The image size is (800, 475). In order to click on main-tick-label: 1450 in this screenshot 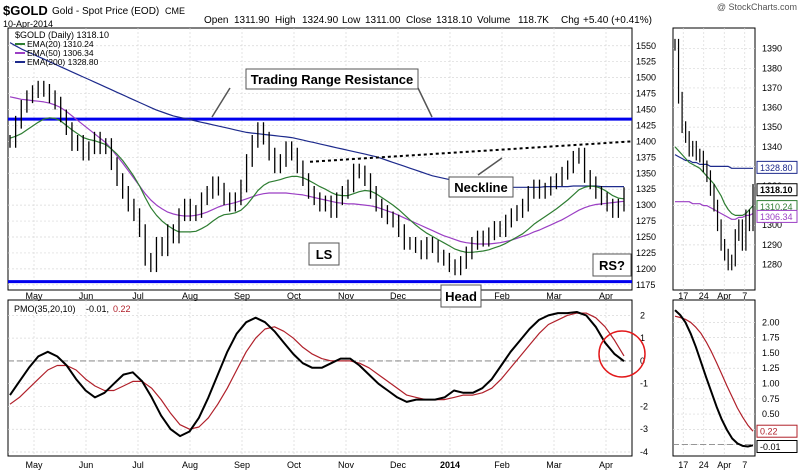, I will do `click(646, 110)`.